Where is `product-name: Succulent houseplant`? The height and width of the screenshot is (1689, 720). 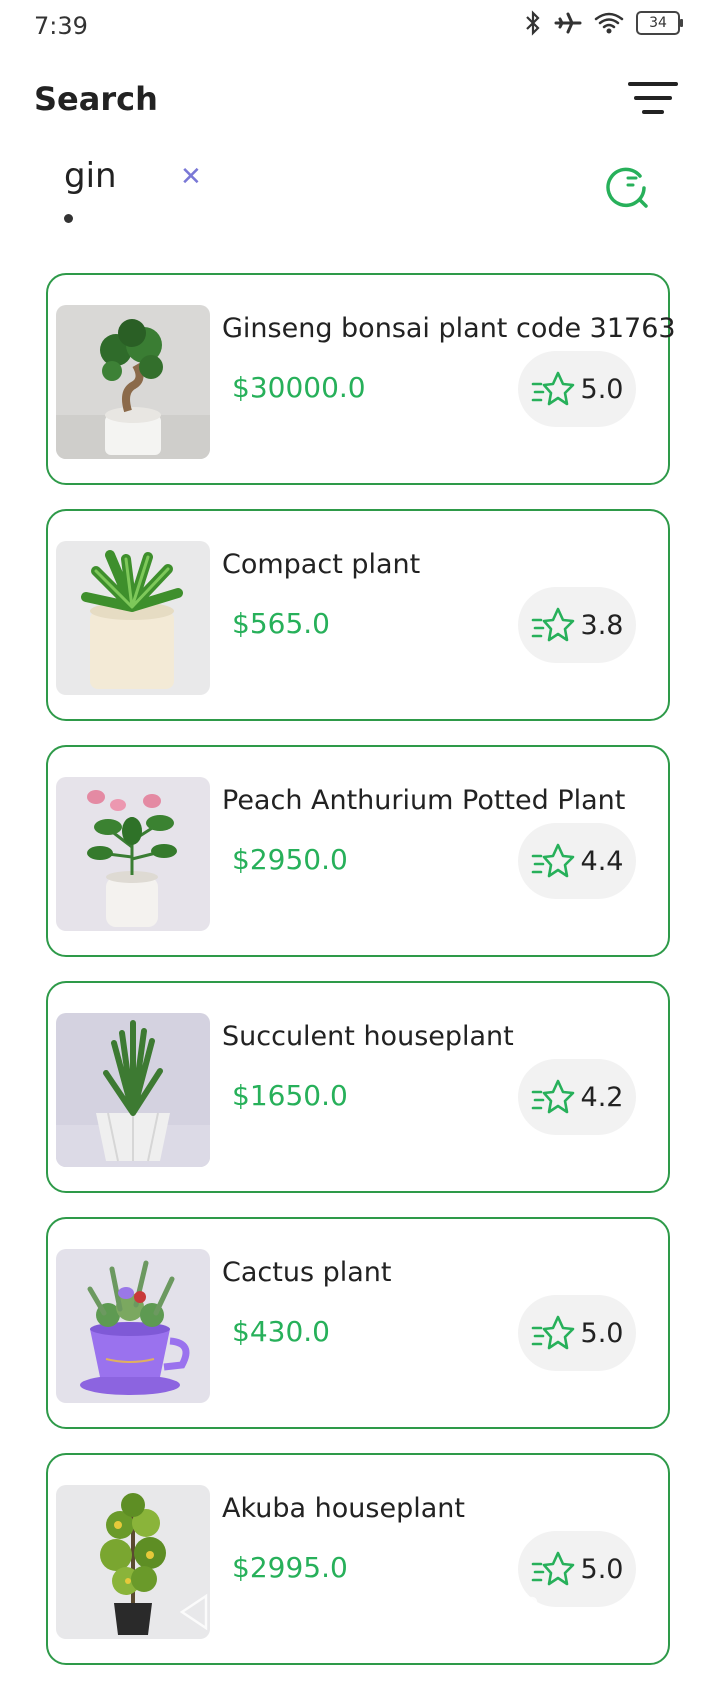 product-name: Succulent houseplant is located at coordinates (368, 1036).